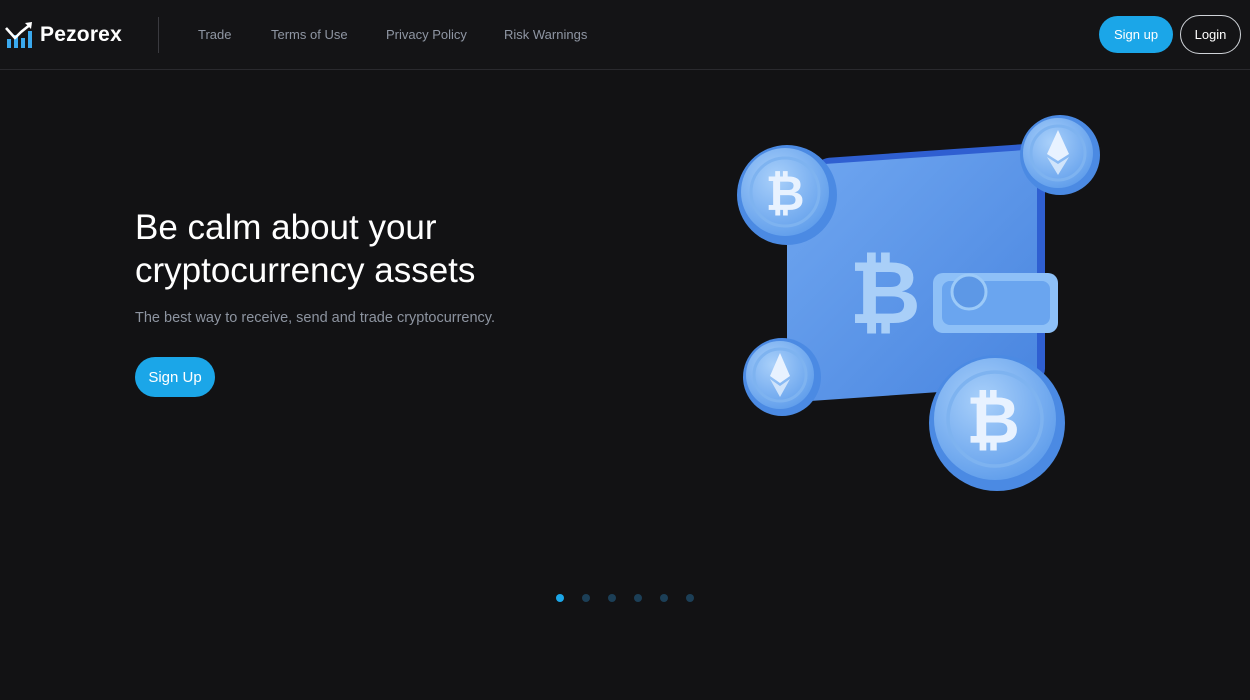 The image size is (1250, 700). Describe the element at coordinates (81, 34) in the screenshot. I see `brand-name: Pezorex` at that location.